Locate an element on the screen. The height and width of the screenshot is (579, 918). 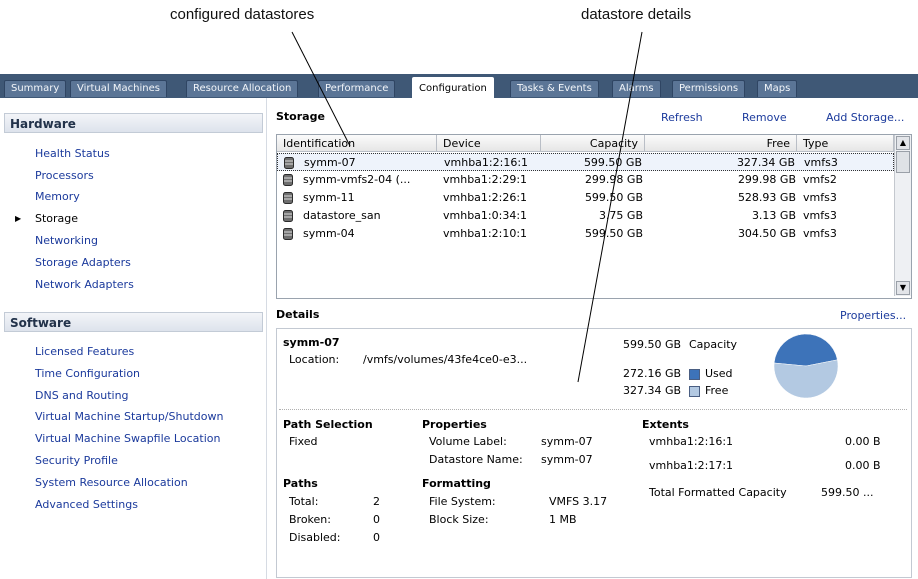
extents-title: Extents is located at coordinates (665, 424).